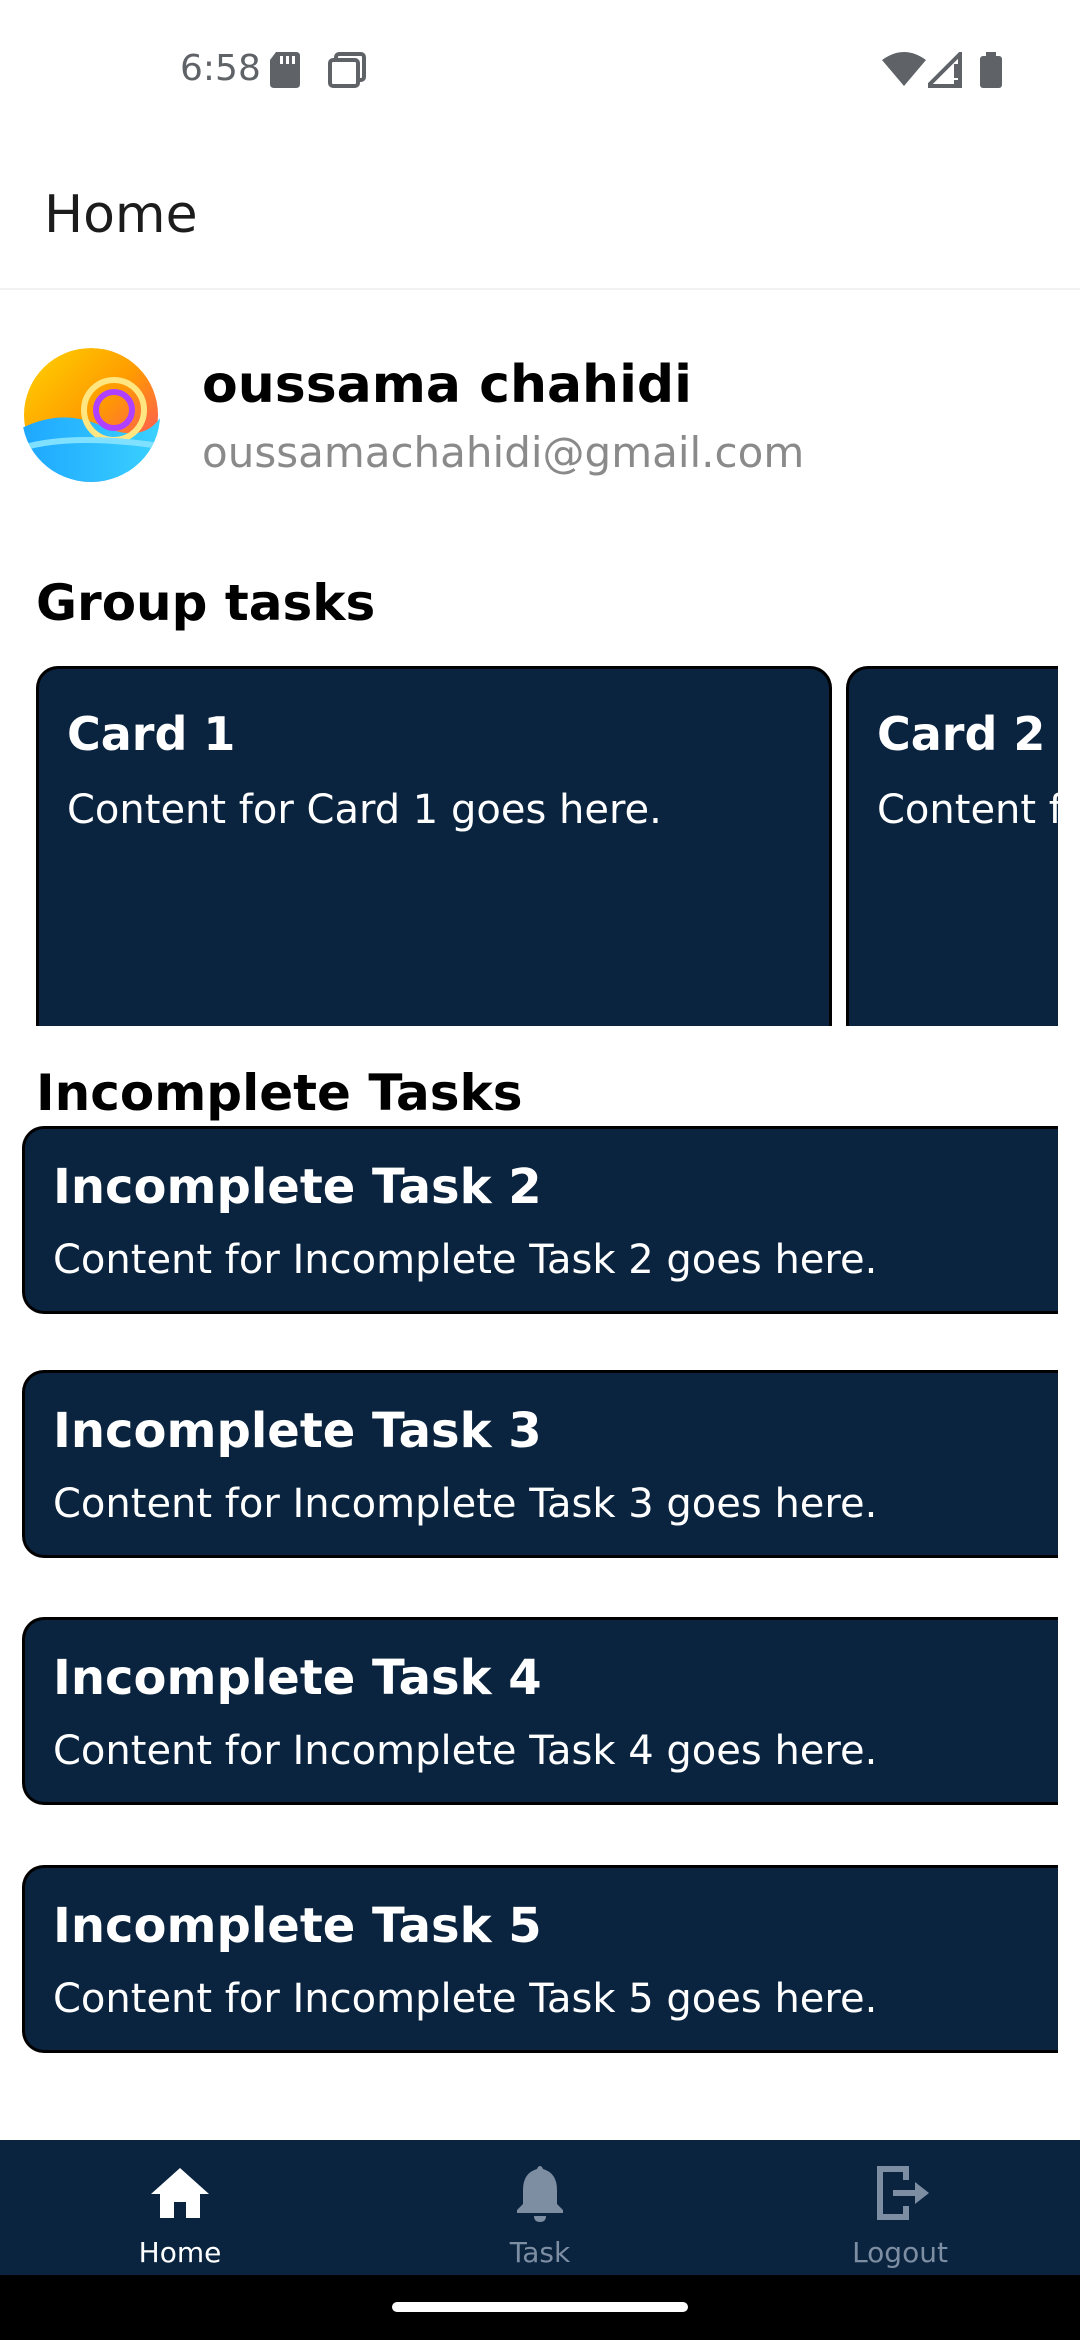  Describe the element at coordinates (447, 385) in the screenshot. I see `profile-name: oussama chahidi` at that location.